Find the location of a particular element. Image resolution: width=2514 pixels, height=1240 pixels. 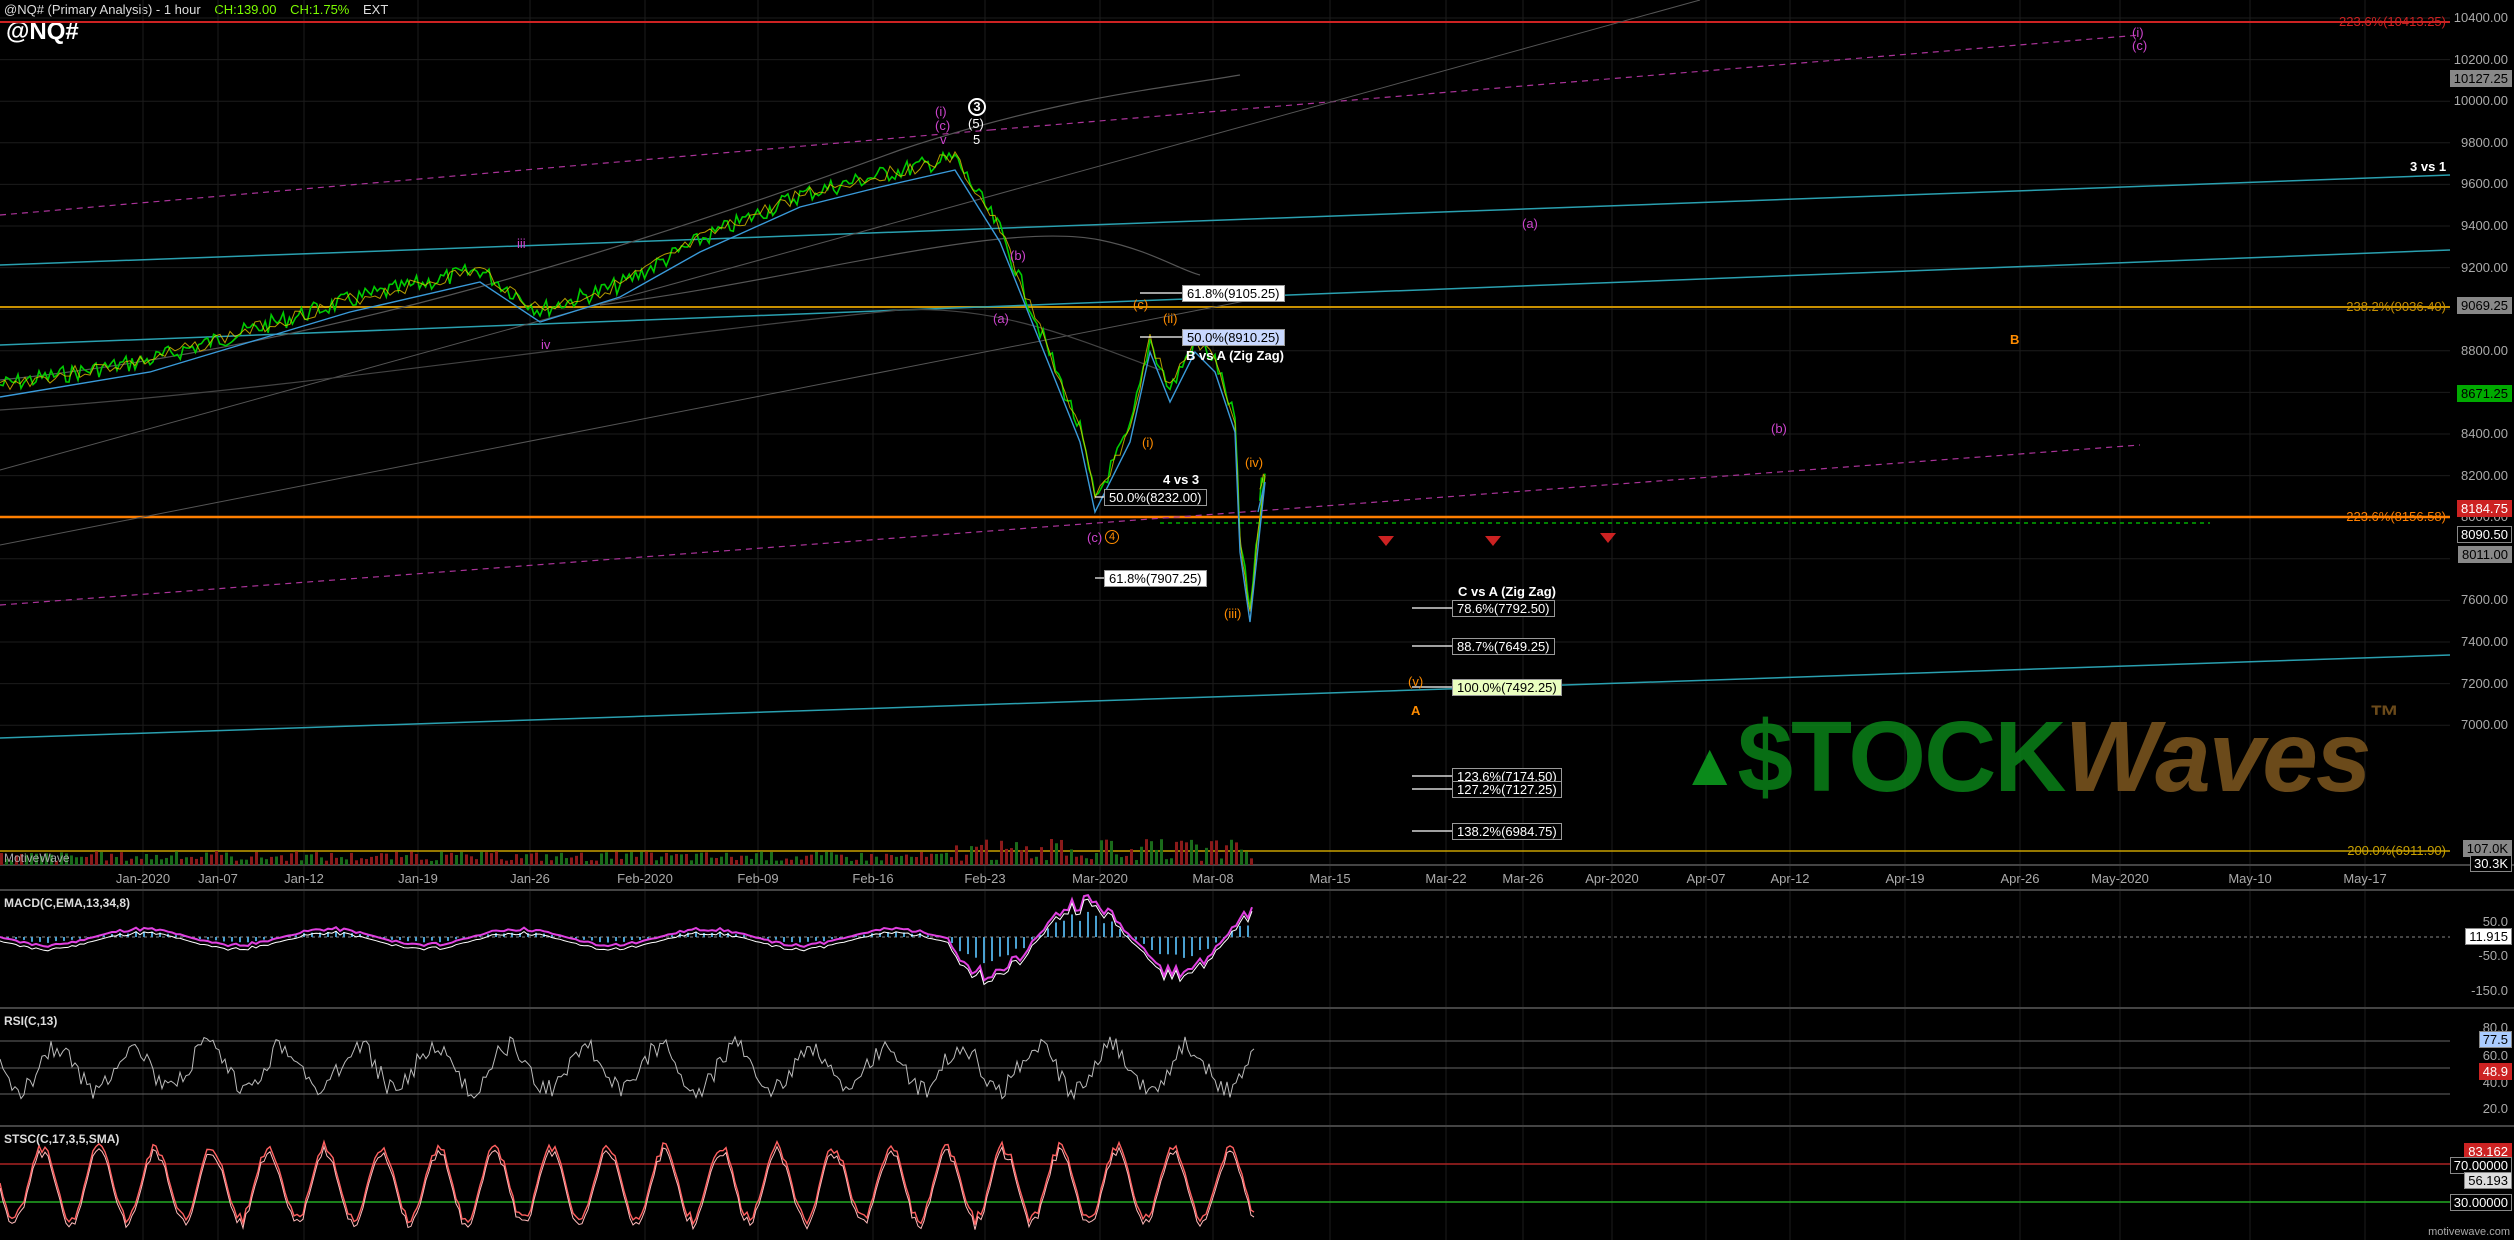

time-axis-tick: Jan-19 is located at coordinates (418, 878).